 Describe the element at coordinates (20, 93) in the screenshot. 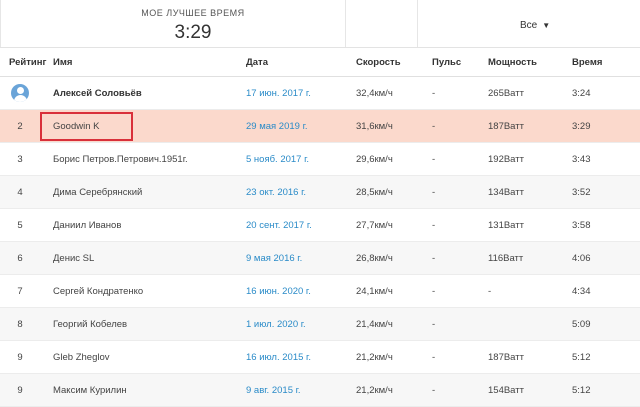

I see `user-avatar-icon` at that location.